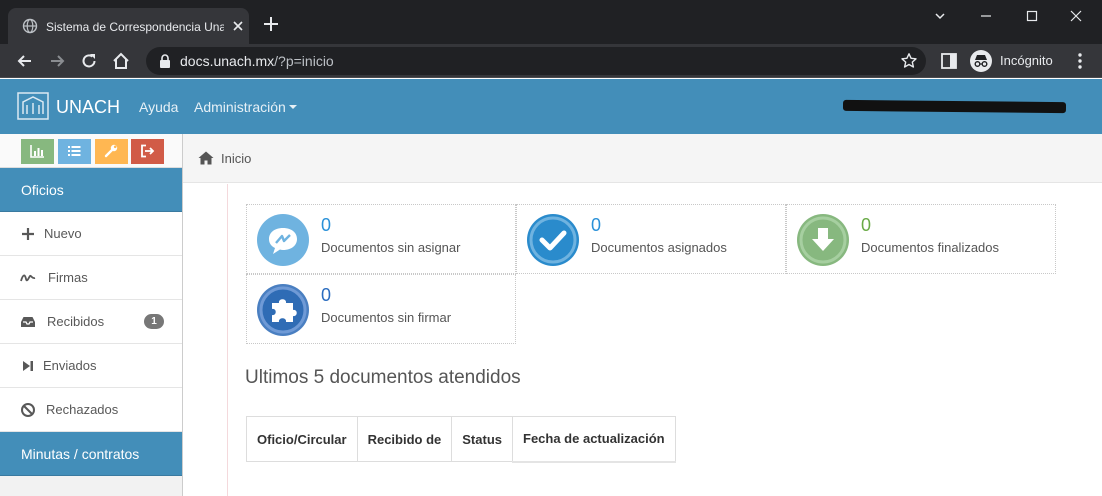 This screenshot has height=496, width=1102. What do you see at coordinates (271, 24) in the screenshot?
I see `new-tab-icon` at bounding box center [271, 24].